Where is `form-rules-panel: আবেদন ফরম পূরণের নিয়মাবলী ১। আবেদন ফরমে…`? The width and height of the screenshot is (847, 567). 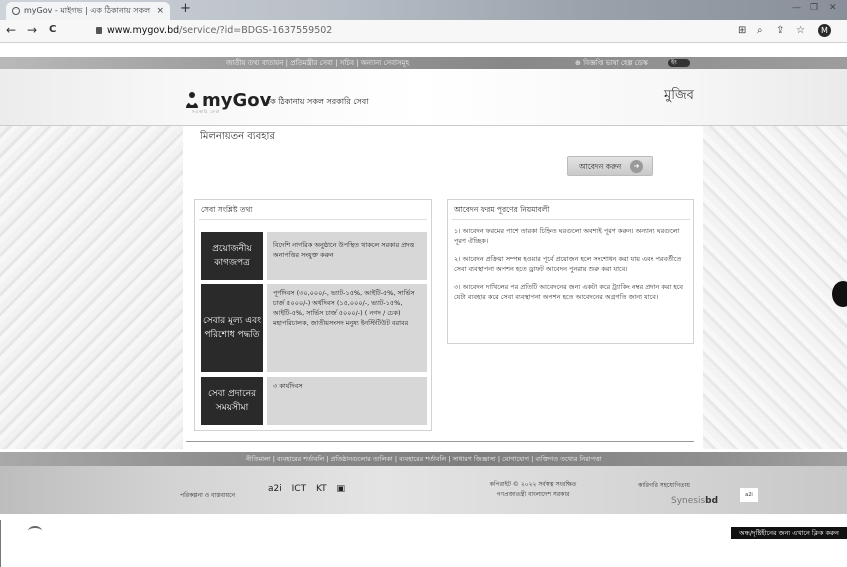
form-rules-panel: আবেদন ফরম পূরণের নিয়মাবলী ১। আবেদন ফরমে… is located at coordinates (570, 271).